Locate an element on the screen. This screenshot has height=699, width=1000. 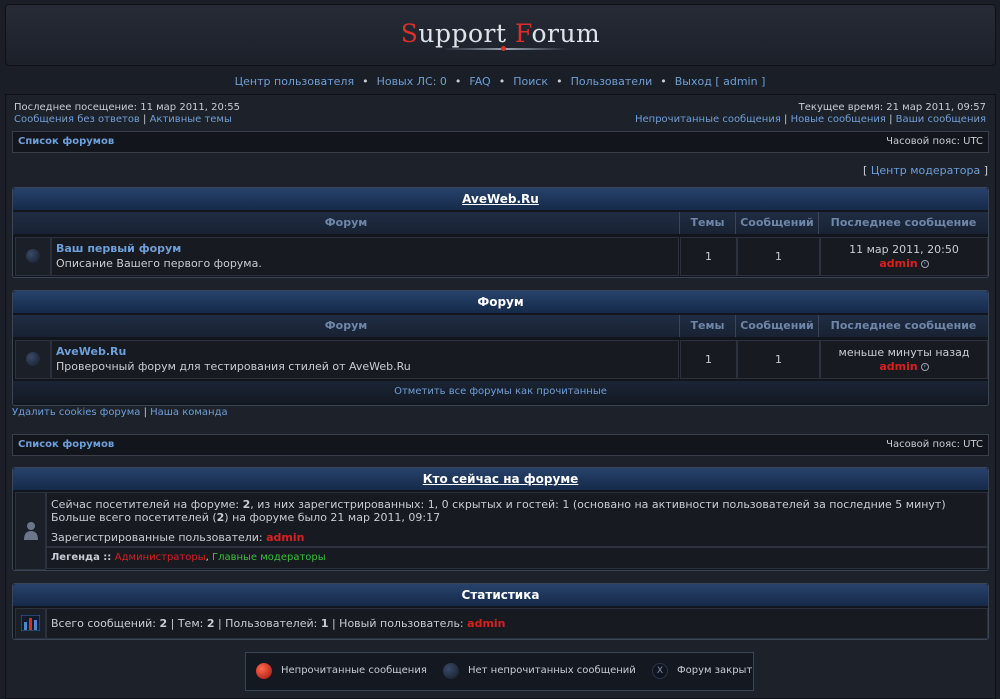
mark-read-bar: Отметить все форумы как прочитанные is located at coordinates (500, 392).